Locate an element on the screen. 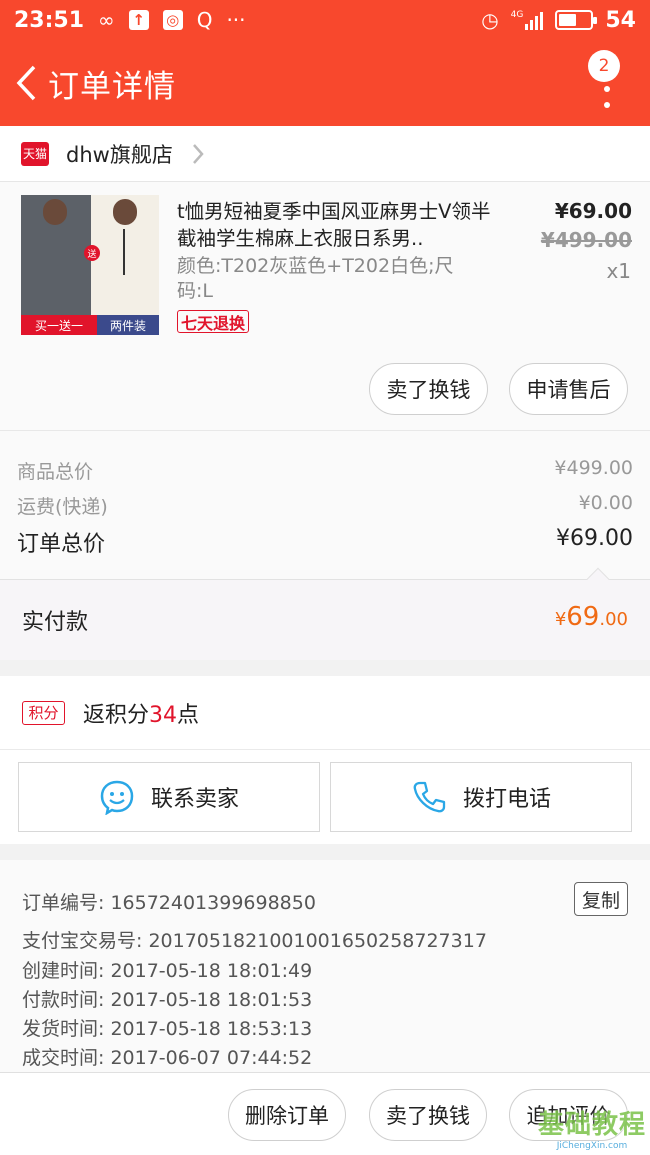 This screenshot has width=650, height=1155. price-summary: 商品总价 ¥499.00 运费(快递) ¥0.00 订单总价 ¥69.00 is located at coordinates (325, 505).